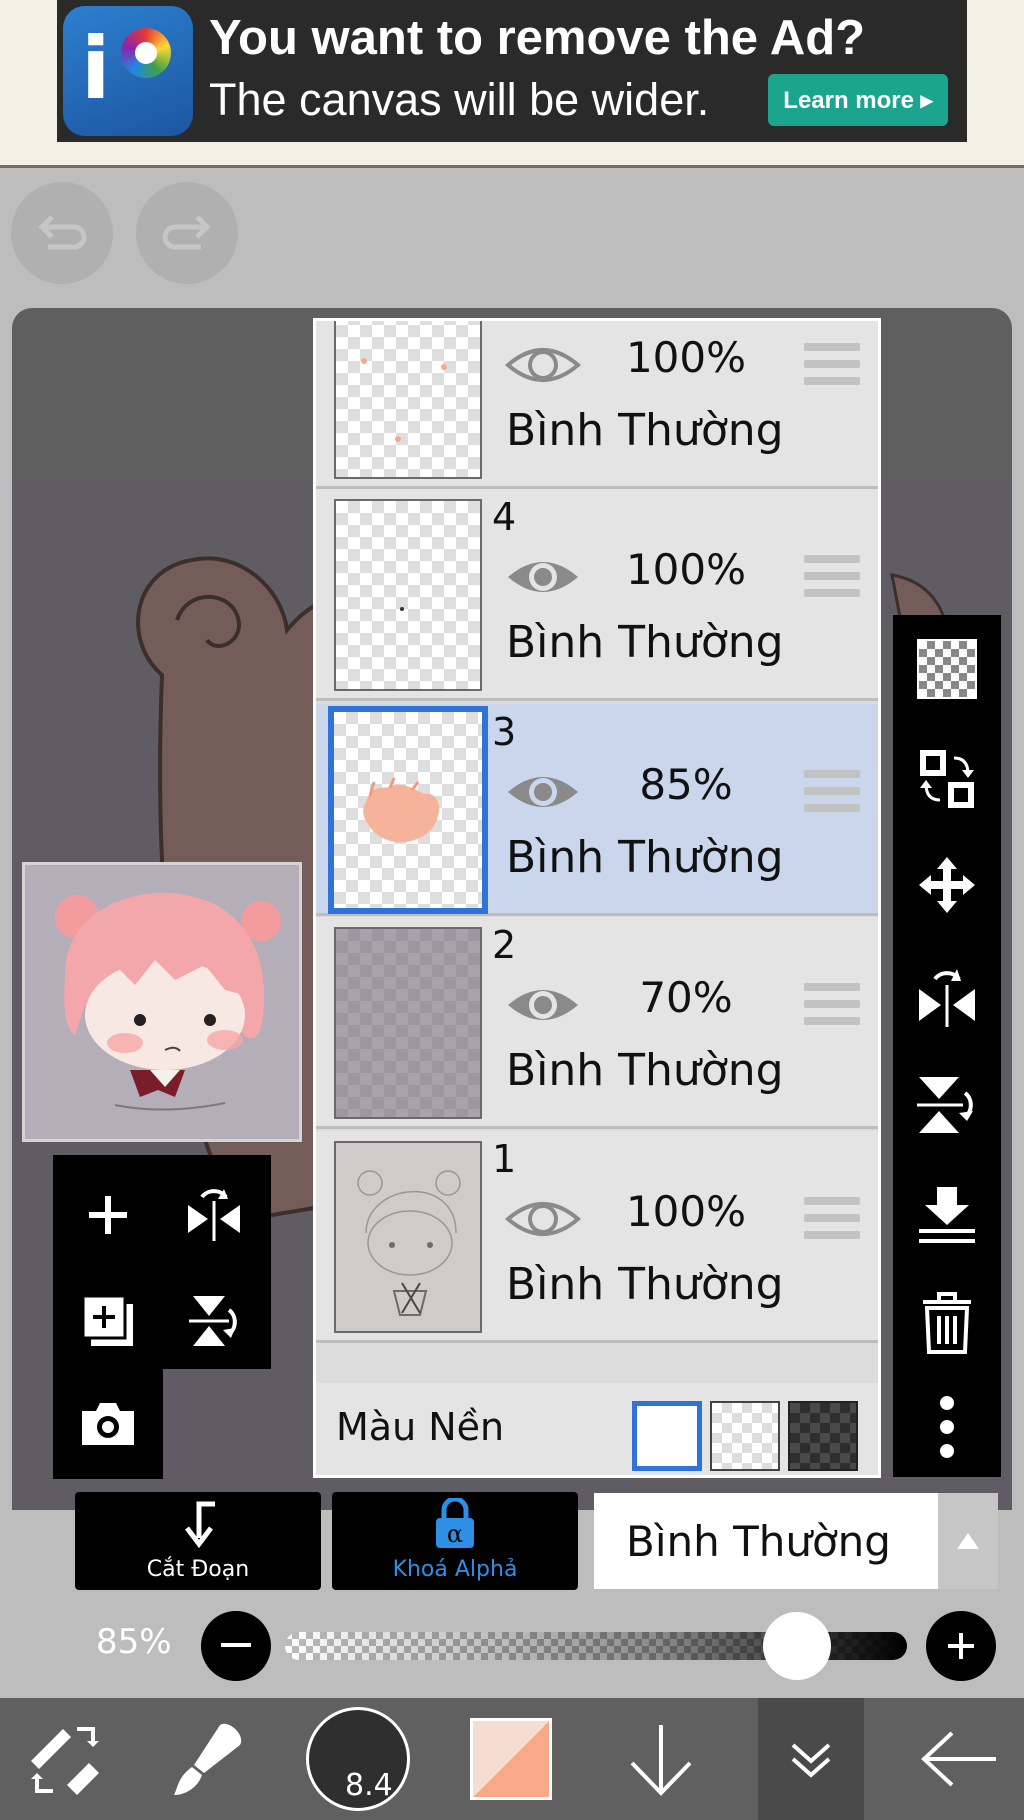  I want to click on flip-canvas-horizontal-button, so click(947, 997).